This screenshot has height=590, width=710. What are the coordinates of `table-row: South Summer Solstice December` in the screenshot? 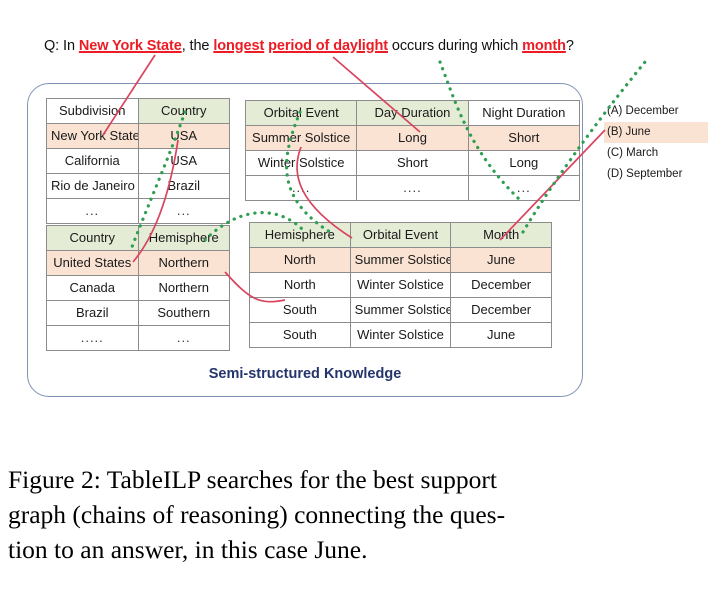 It's located at (400, 310).